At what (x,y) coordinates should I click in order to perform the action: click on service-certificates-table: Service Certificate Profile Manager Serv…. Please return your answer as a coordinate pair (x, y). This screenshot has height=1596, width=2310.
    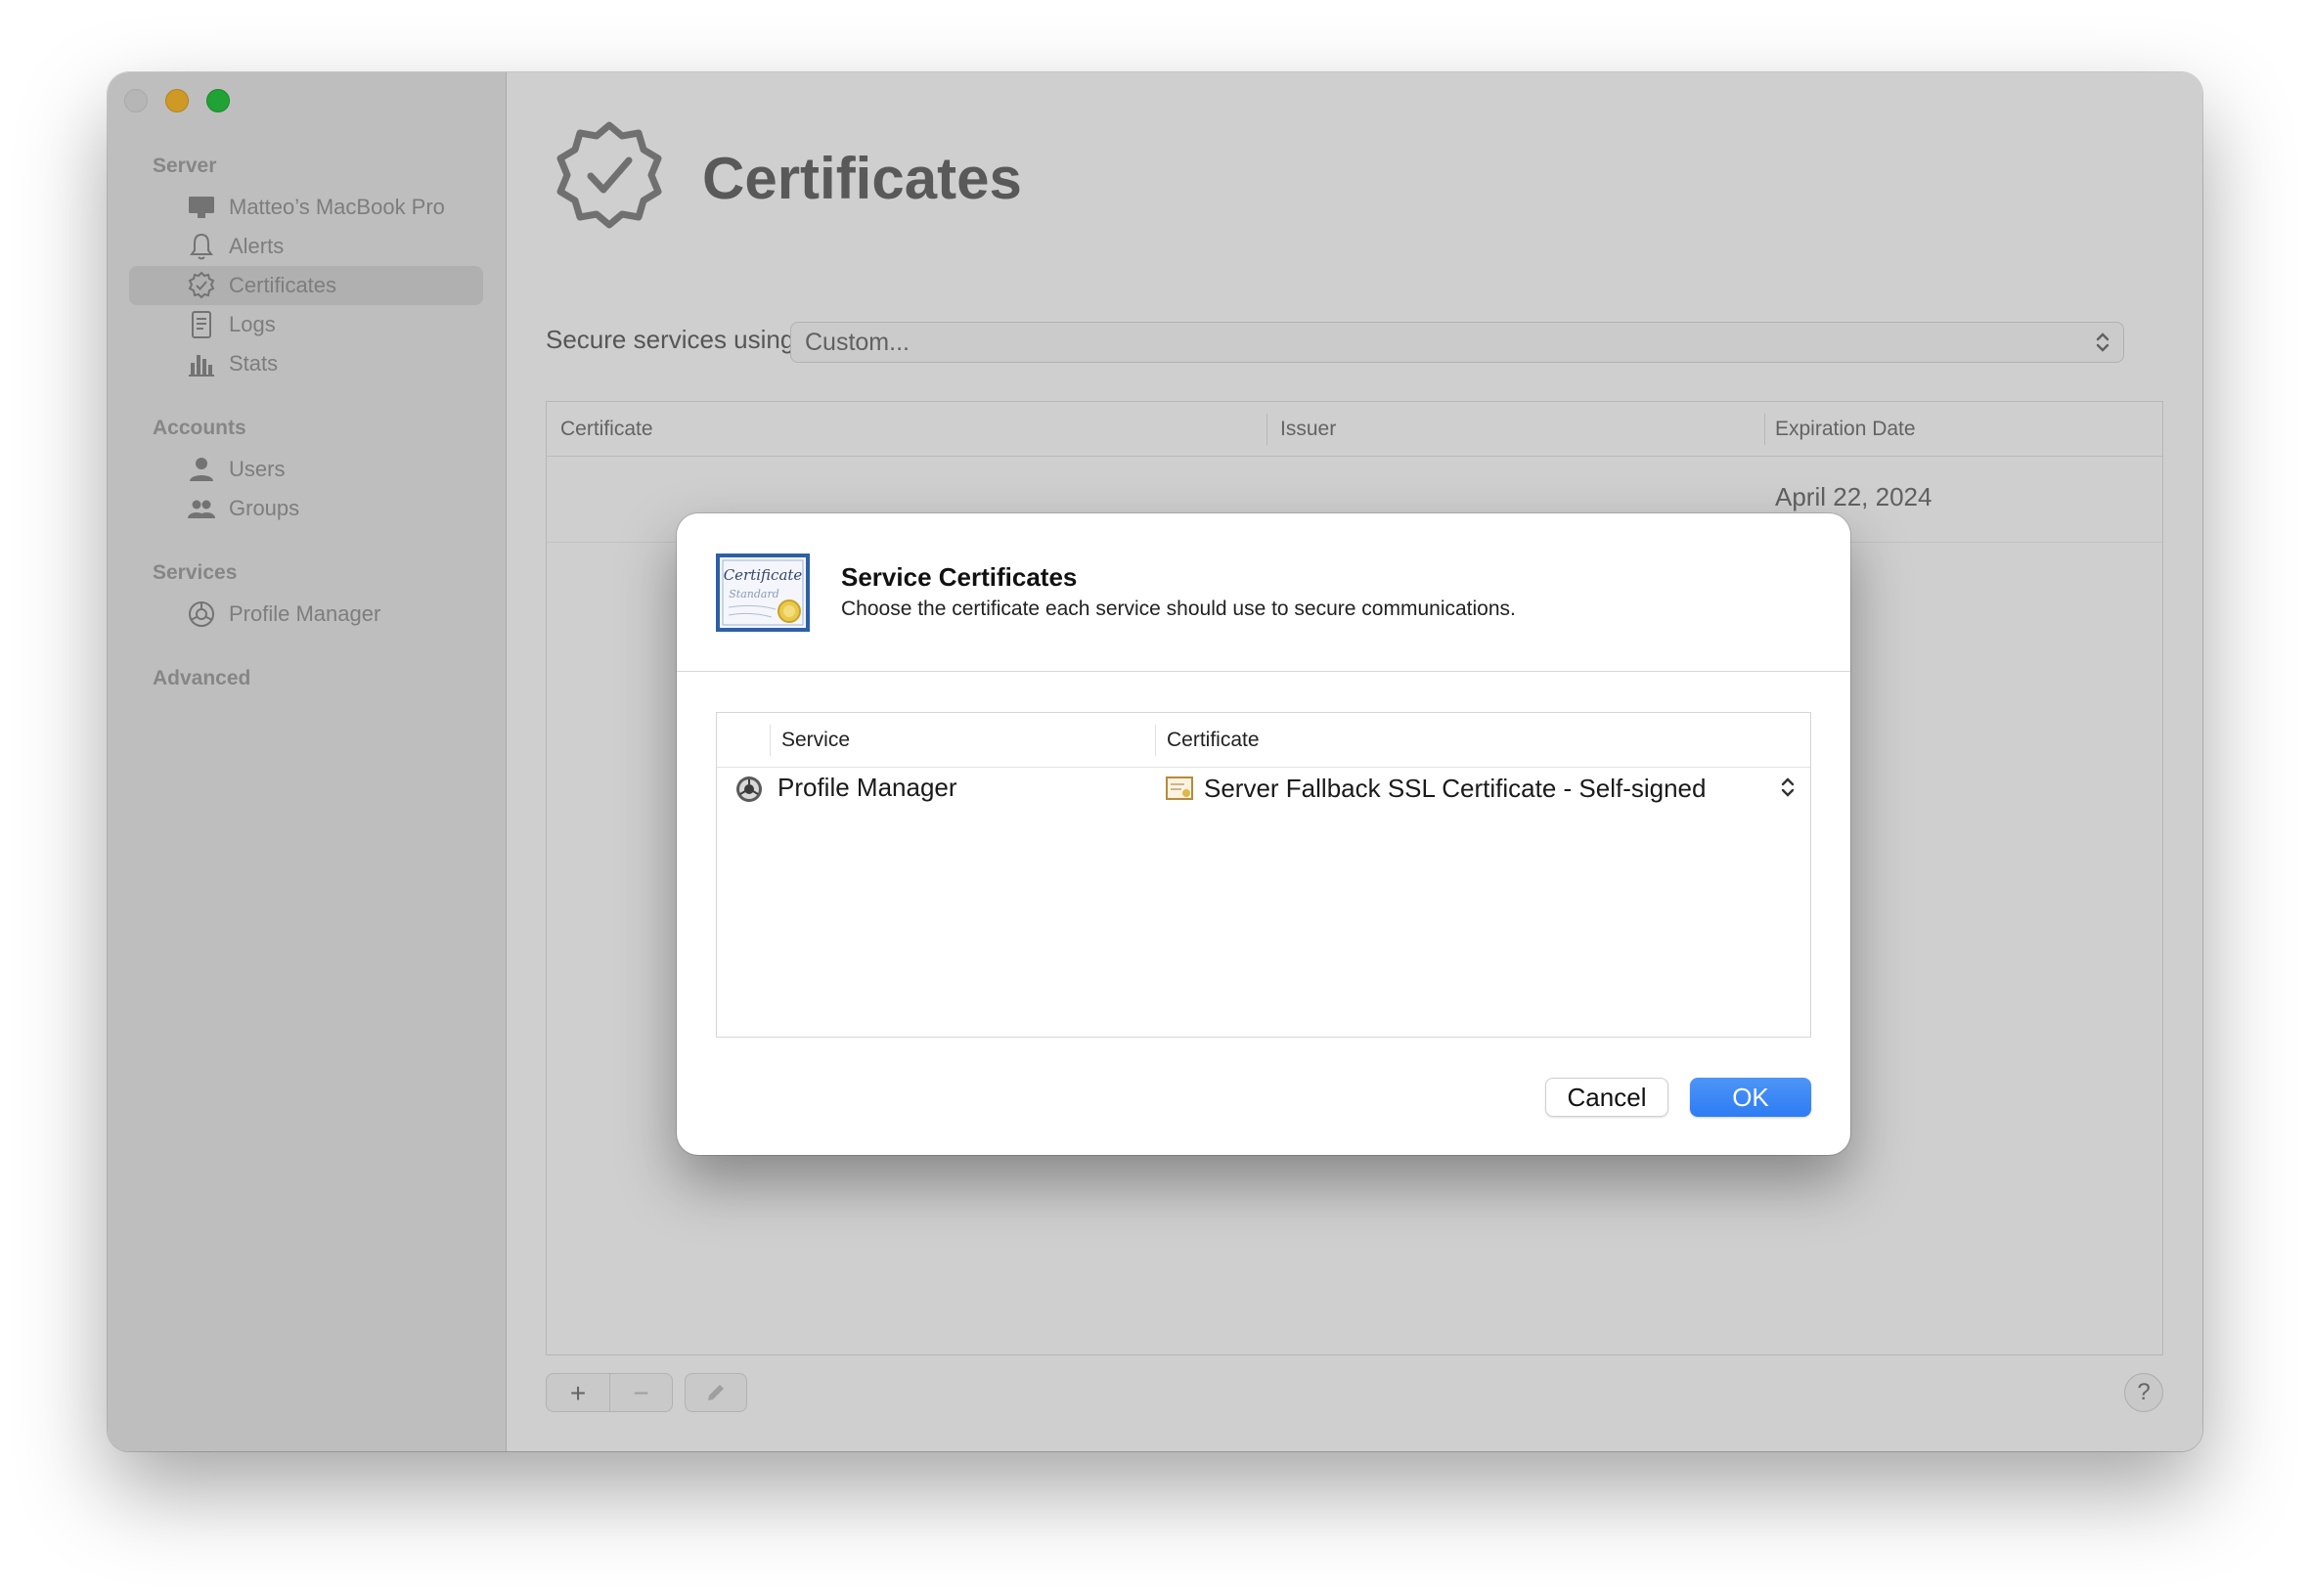
    Looking at the image, I should click on (1263, 875).